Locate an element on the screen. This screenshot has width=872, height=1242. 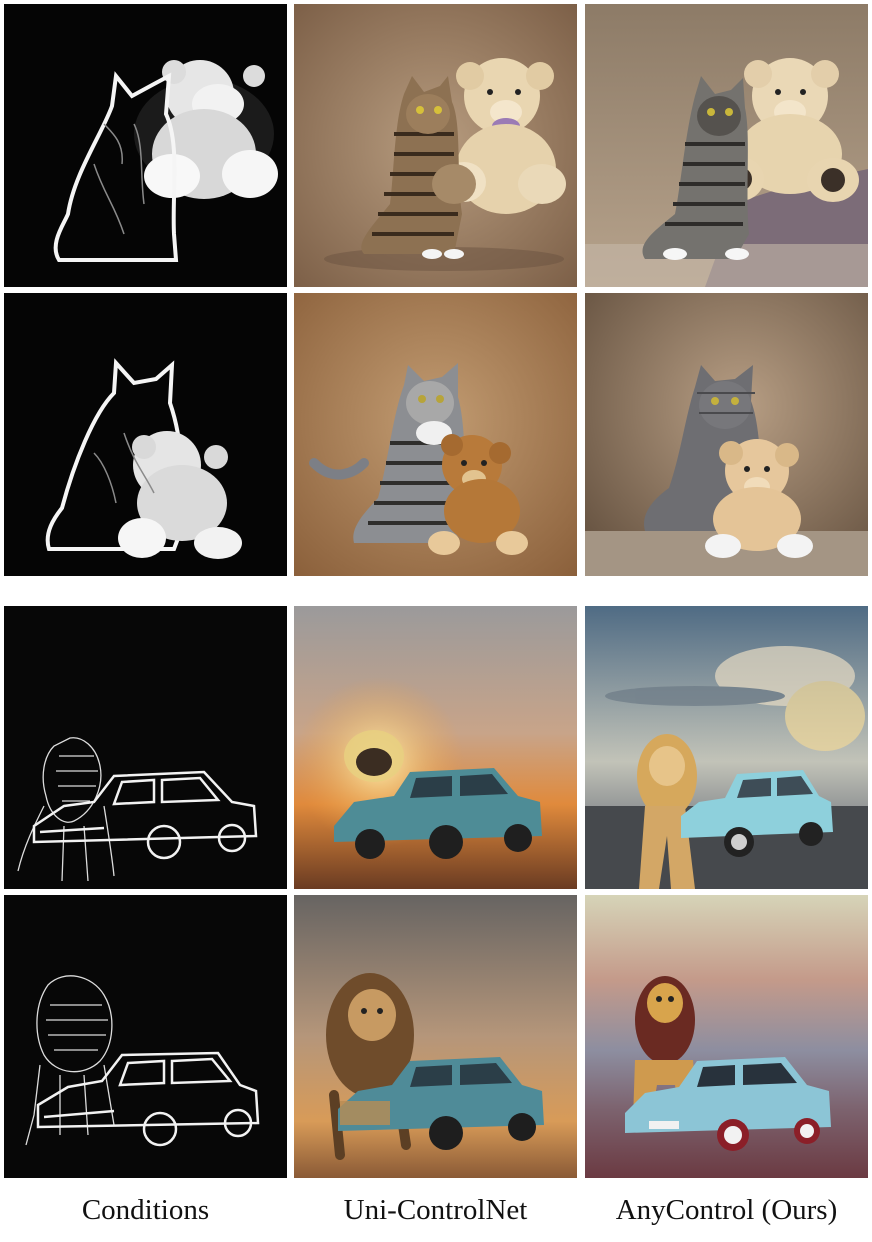
row3-anycontrol-image is located at coordinates (726, 747).